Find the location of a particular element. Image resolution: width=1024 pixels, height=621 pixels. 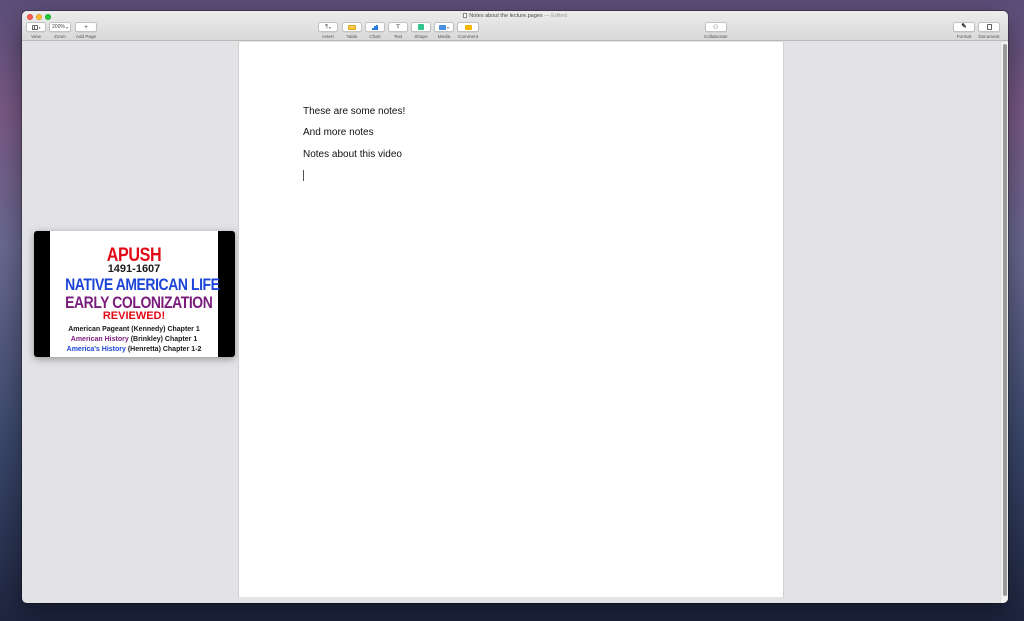

add-page-label: Add Page is located at coordinates (86, 36).